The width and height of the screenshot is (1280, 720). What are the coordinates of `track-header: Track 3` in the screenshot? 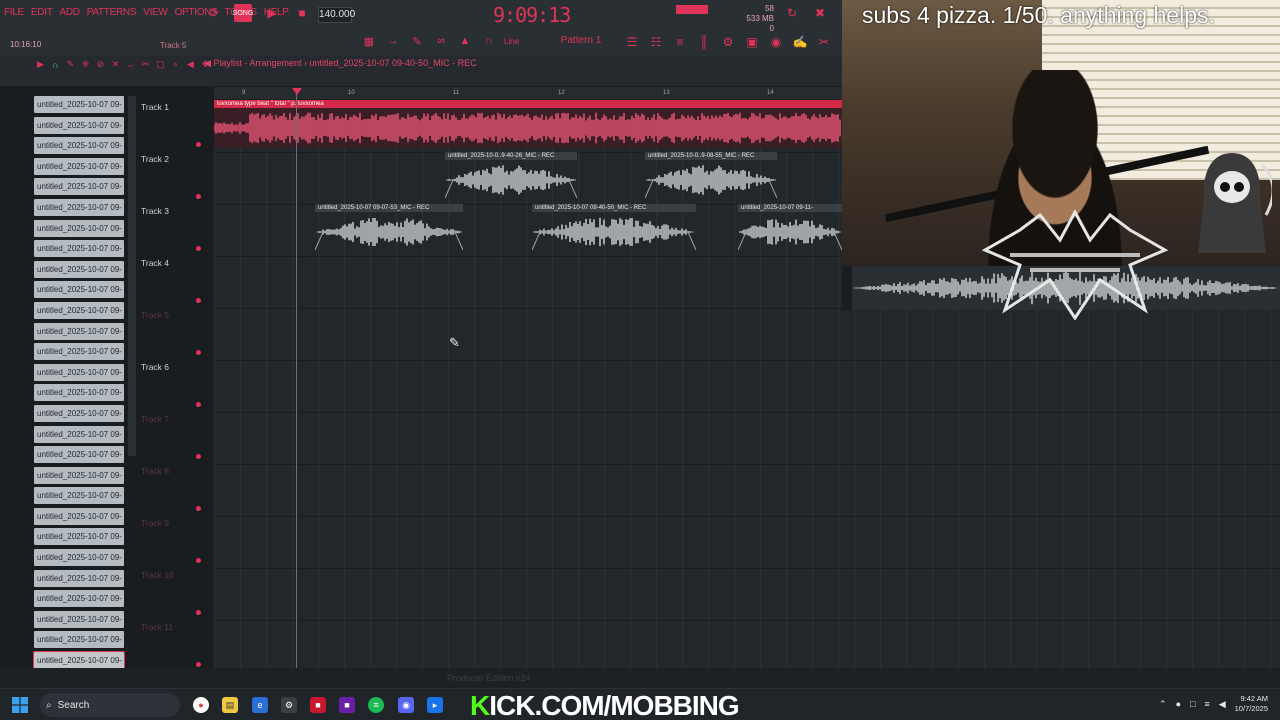 It's located at (175, 230).